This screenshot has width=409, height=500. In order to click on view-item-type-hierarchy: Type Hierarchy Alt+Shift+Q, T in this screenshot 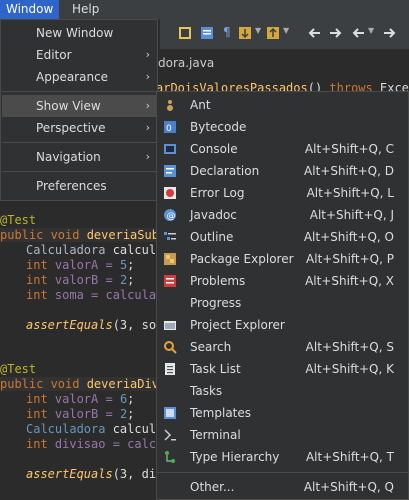, I will do `click(282, 457)`.